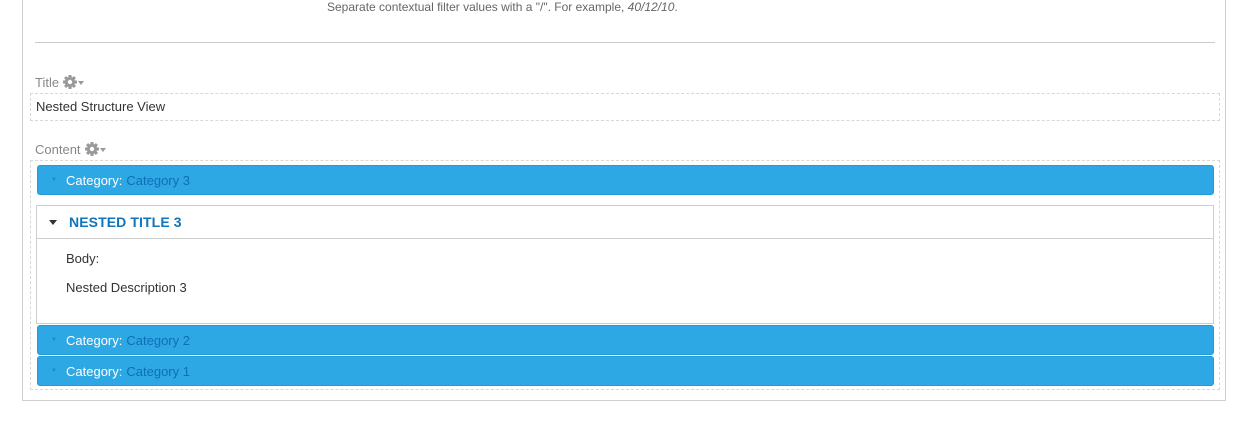  I want to click on divider, so click(625, 42).